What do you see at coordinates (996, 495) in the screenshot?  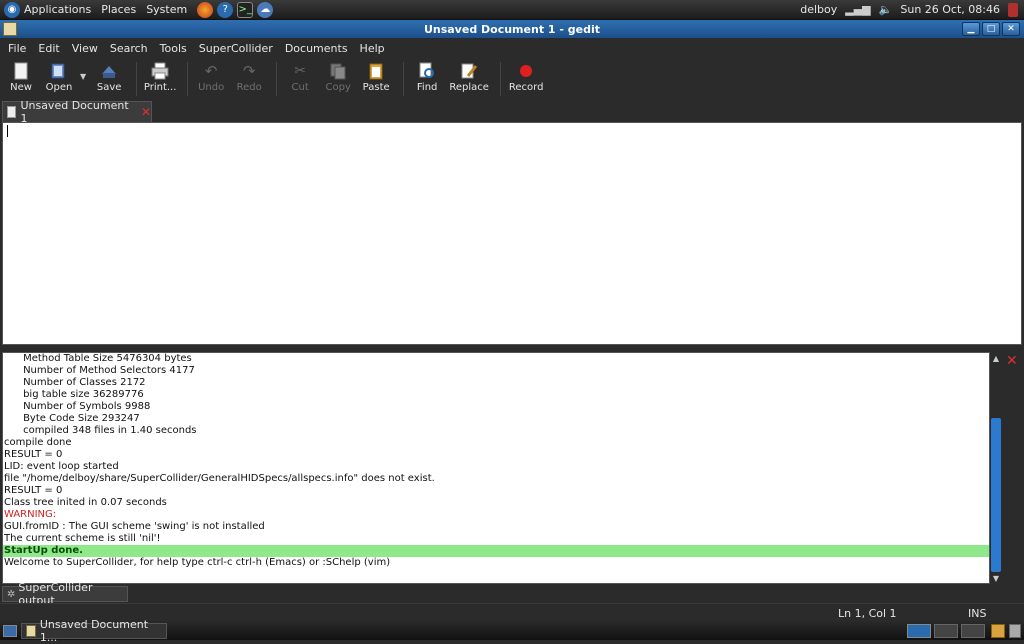 I see `scrollbar-thumb` at bounding box center [996, 495].